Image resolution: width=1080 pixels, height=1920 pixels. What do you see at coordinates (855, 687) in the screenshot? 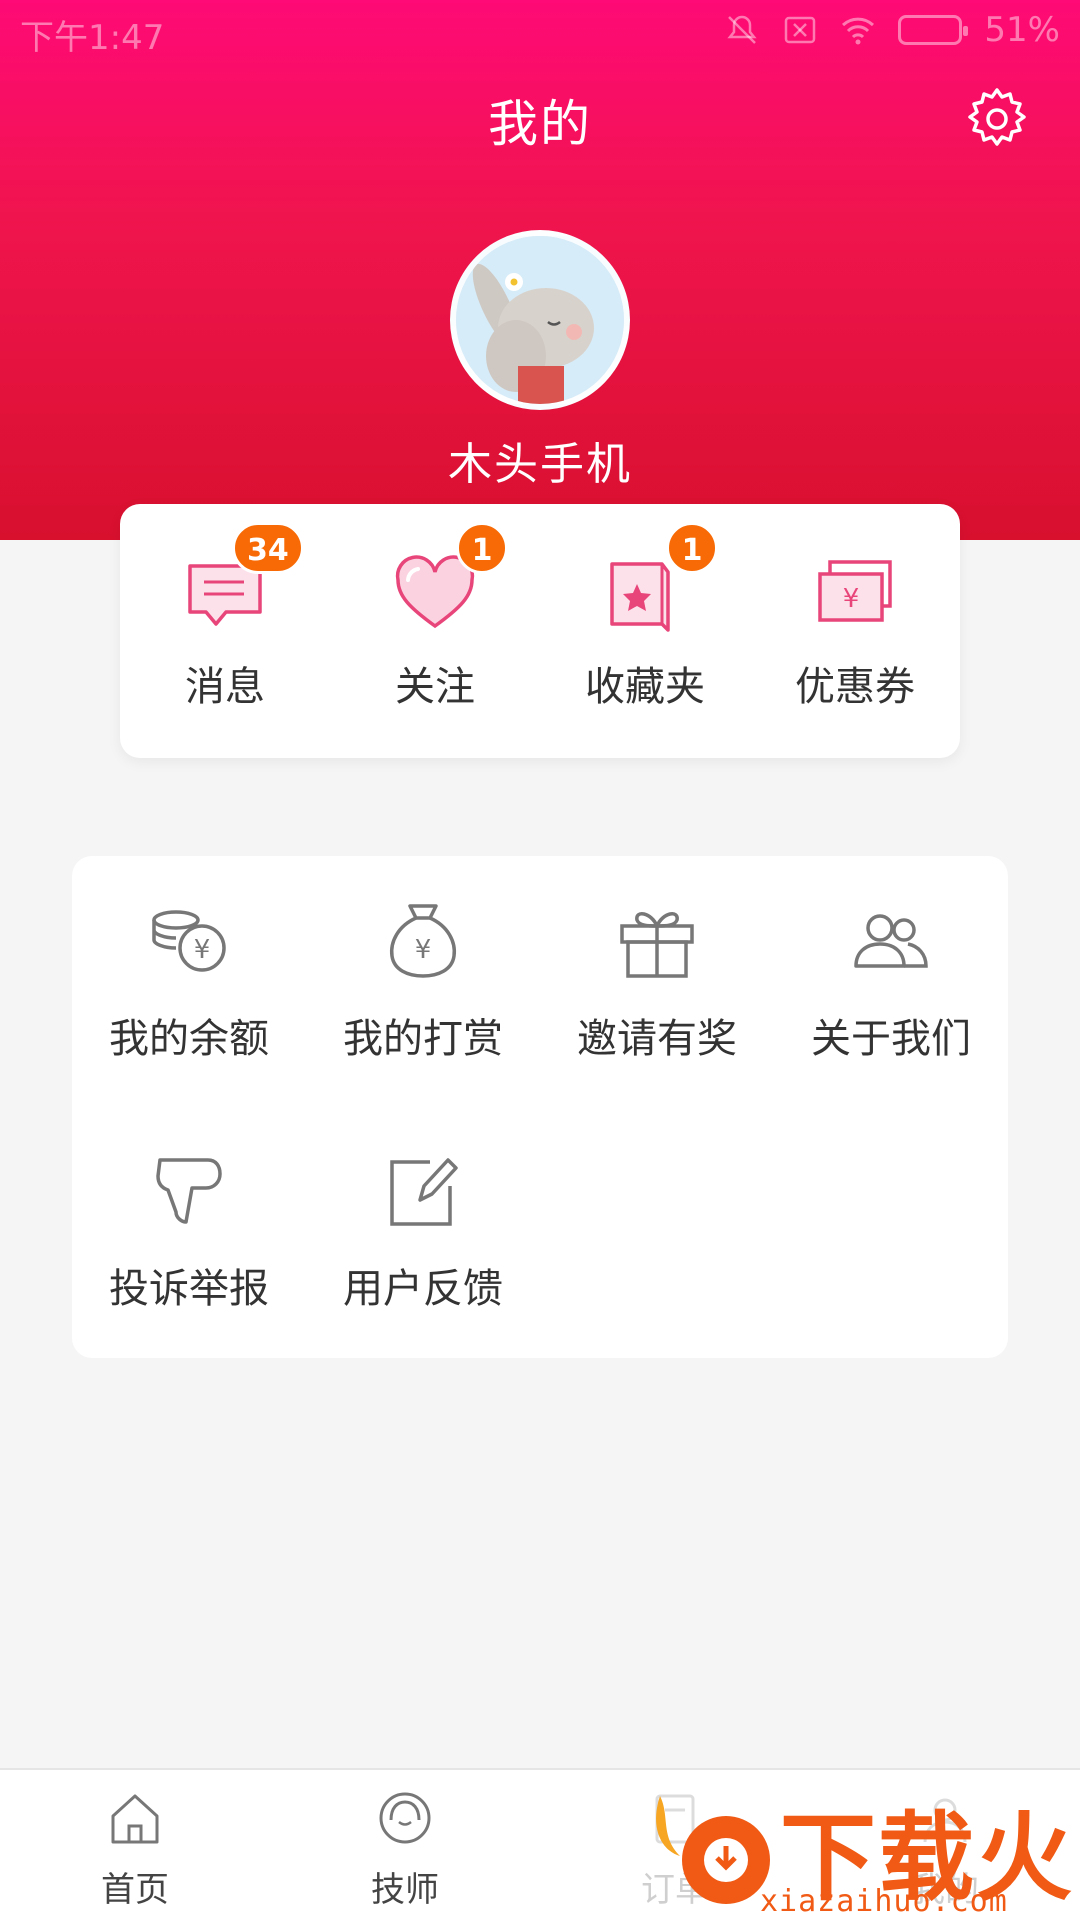
I see `coupons-label: 优惠券` at bounding box center [855, 687].